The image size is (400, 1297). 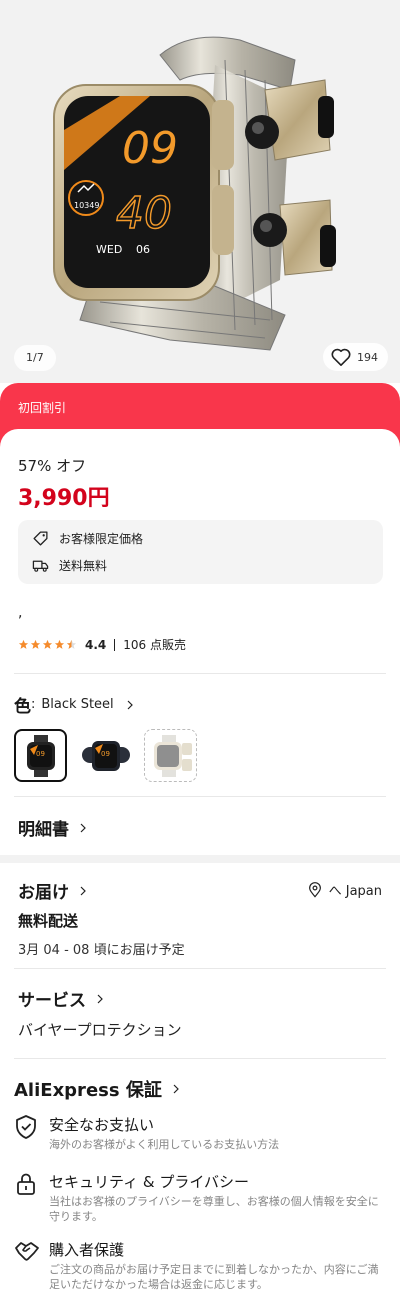 I want to click on location-pin-icon, so click(x=314, y=889).